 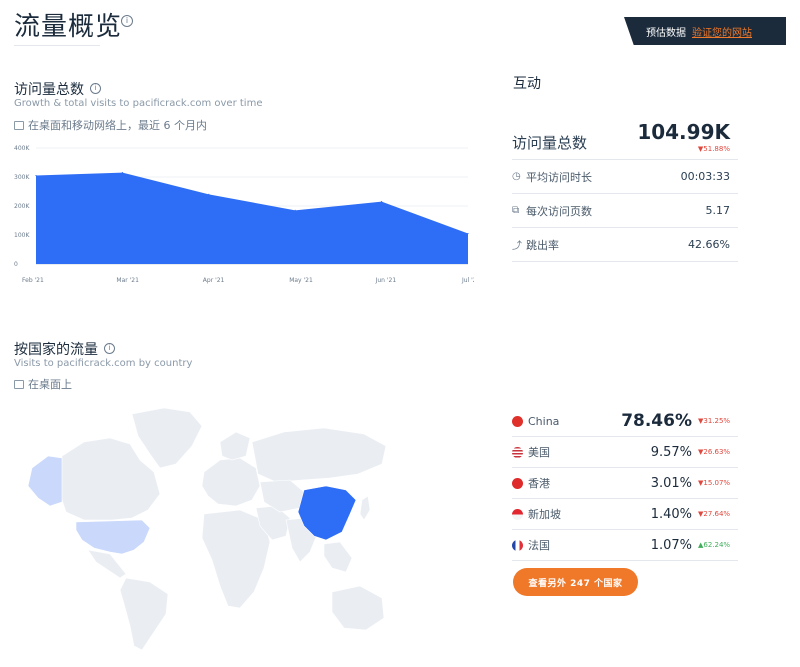 What do you see at coordinates (671, 483) in the screenshot?
I see `country-share: 3.01%` at bounding box center [671, 483].